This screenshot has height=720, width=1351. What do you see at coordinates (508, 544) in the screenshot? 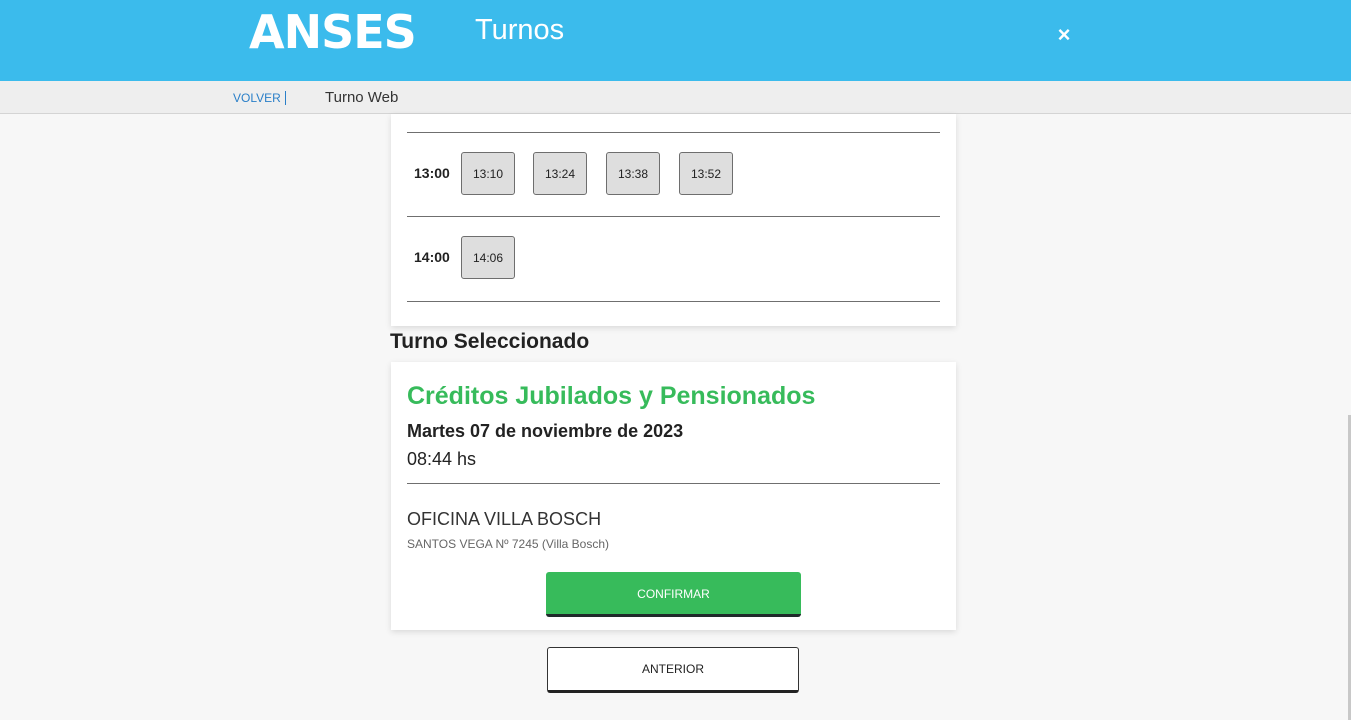
I see `office-address: SANTOS VEGA Nº 7245 (Villa Bosch)` at bounding box center [508, 544].